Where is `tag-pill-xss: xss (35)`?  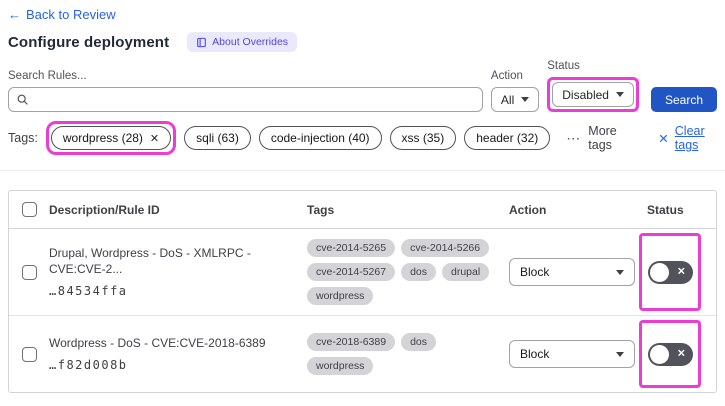 tag-pill-xss: xss (35) is located at coordinates (423, 138).